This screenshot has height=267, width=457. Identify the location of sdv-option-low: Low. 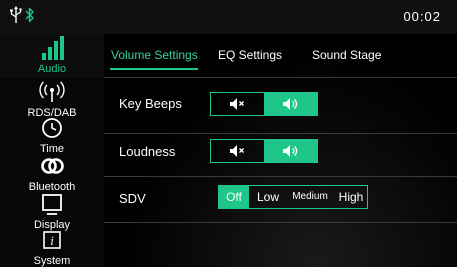
(268, 197).